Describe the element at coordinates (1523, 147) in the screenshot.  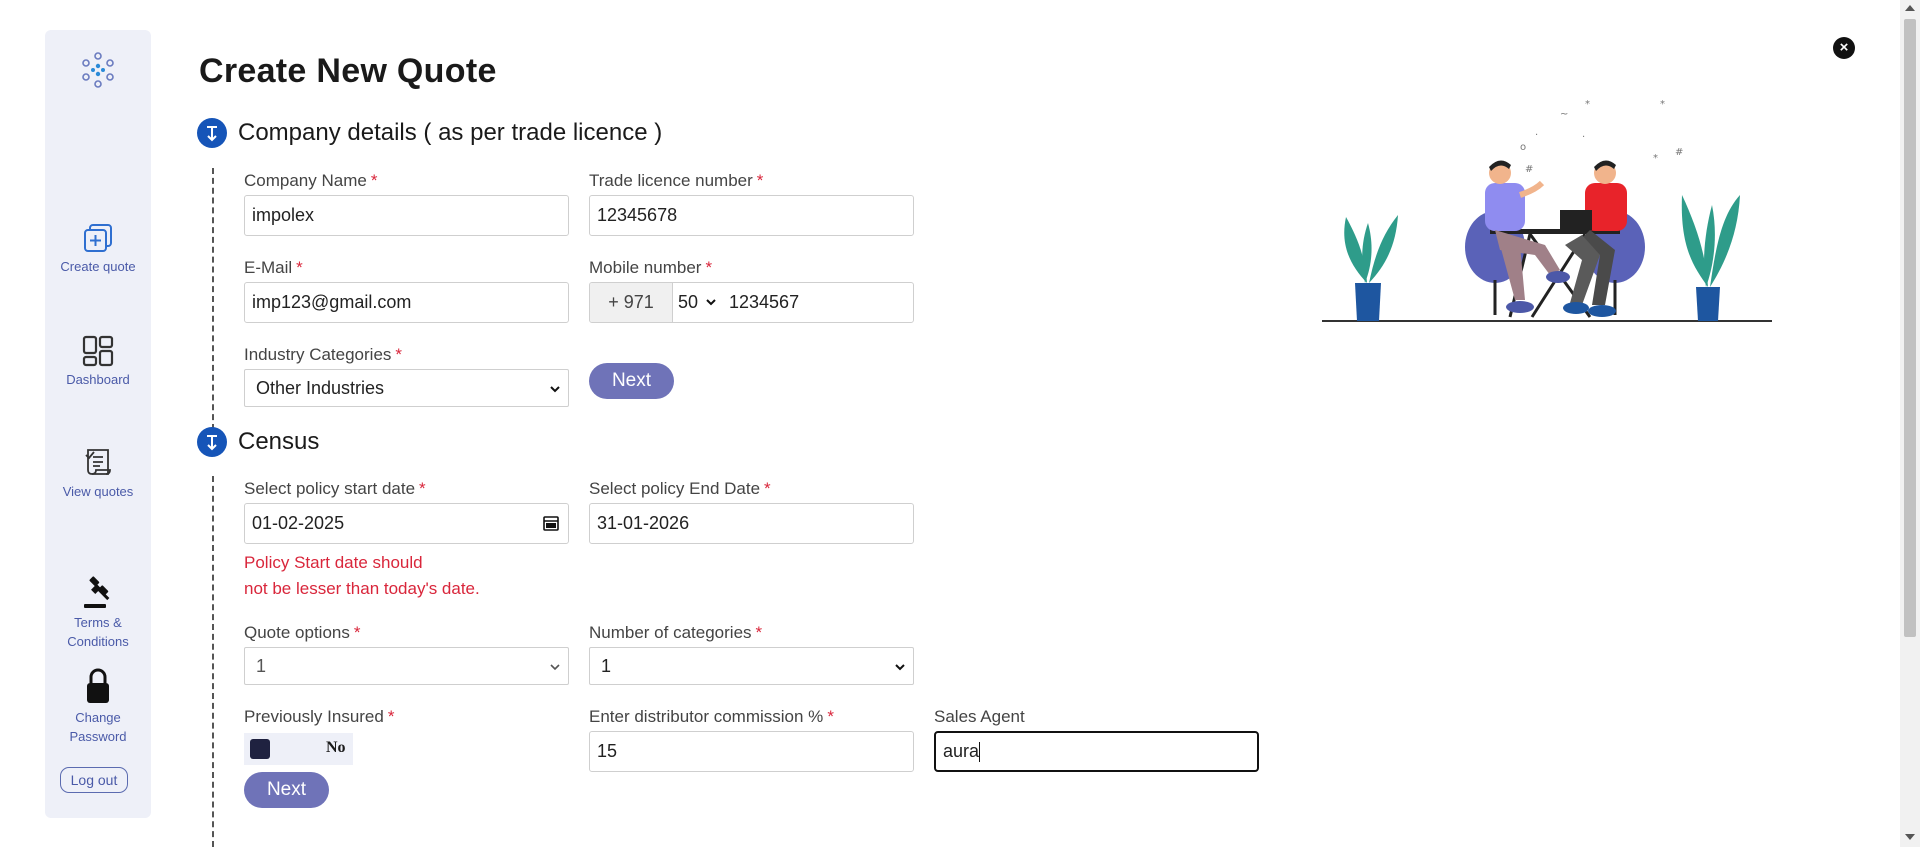
I see `svg-text: o` at that location.